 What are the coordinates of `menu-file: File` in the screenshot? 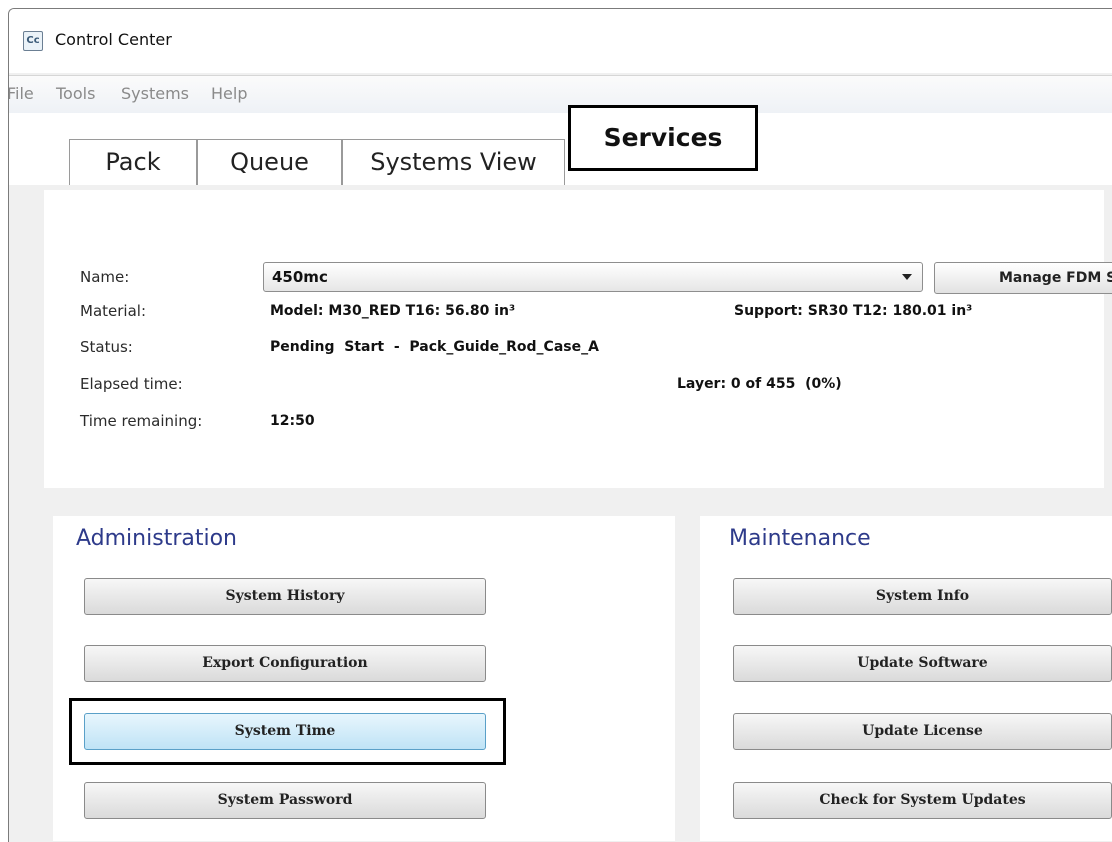 It's located at (21, 93).